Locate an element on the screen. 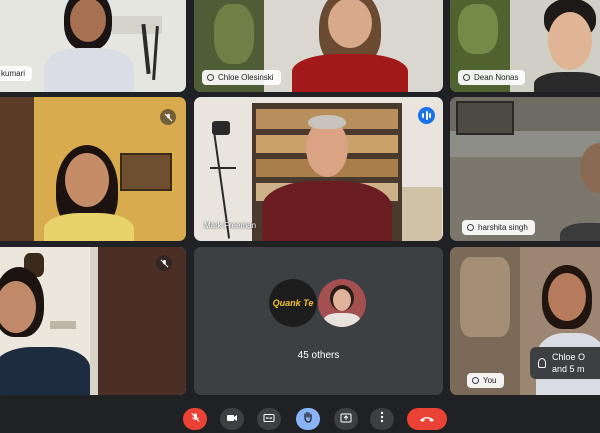 The width and height of the screenshot is (600, 433). camera-toggle-button is located at coordinates (232, 419).